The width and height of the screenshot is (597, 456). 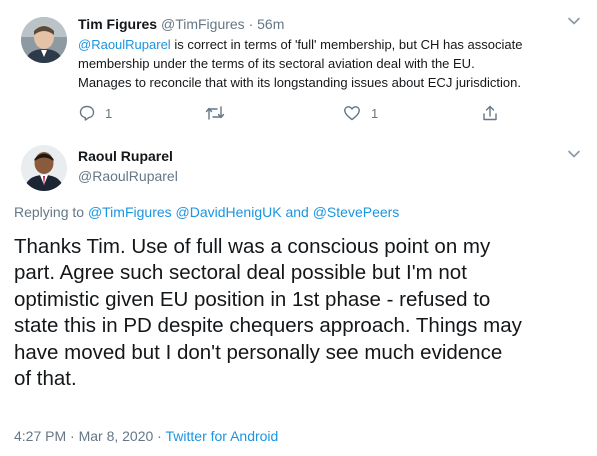 What do you see at coordinates (130, 212) in the screenshot?
I see `mention-link: @TimFigures` at bounding box center [130, 212].